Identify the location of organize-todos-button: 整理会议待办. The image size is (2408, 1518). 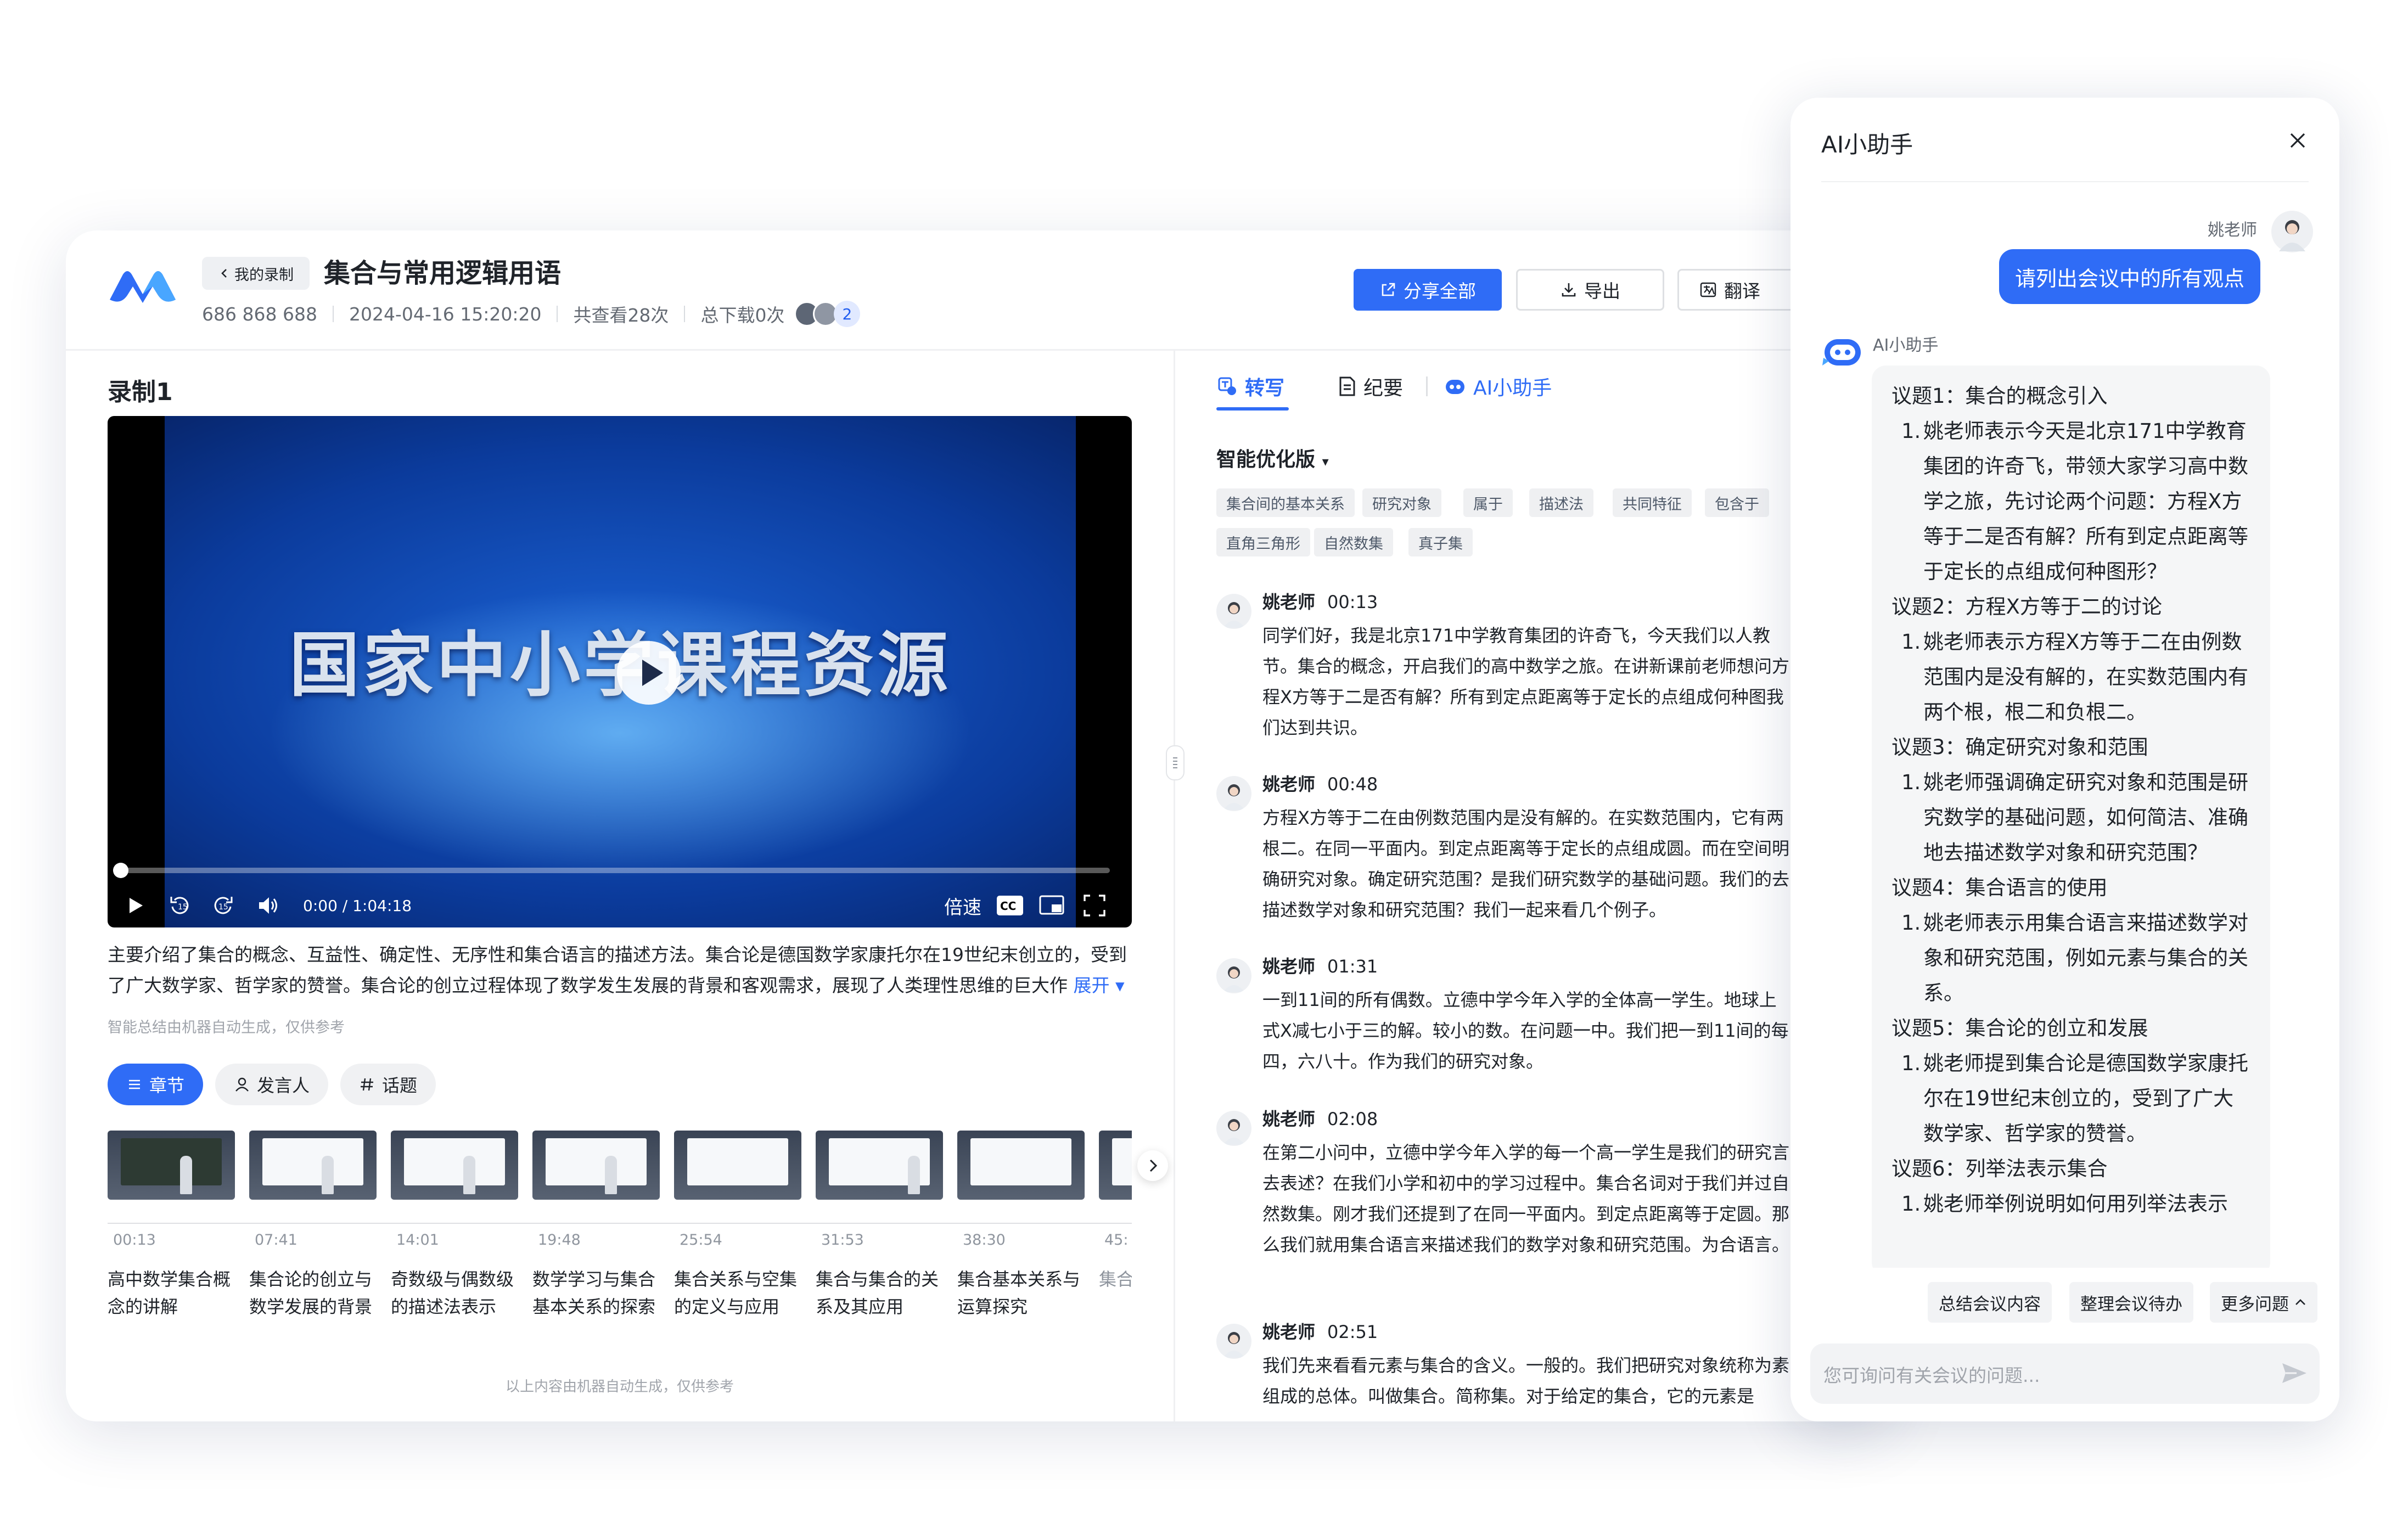
(2131, 1302).